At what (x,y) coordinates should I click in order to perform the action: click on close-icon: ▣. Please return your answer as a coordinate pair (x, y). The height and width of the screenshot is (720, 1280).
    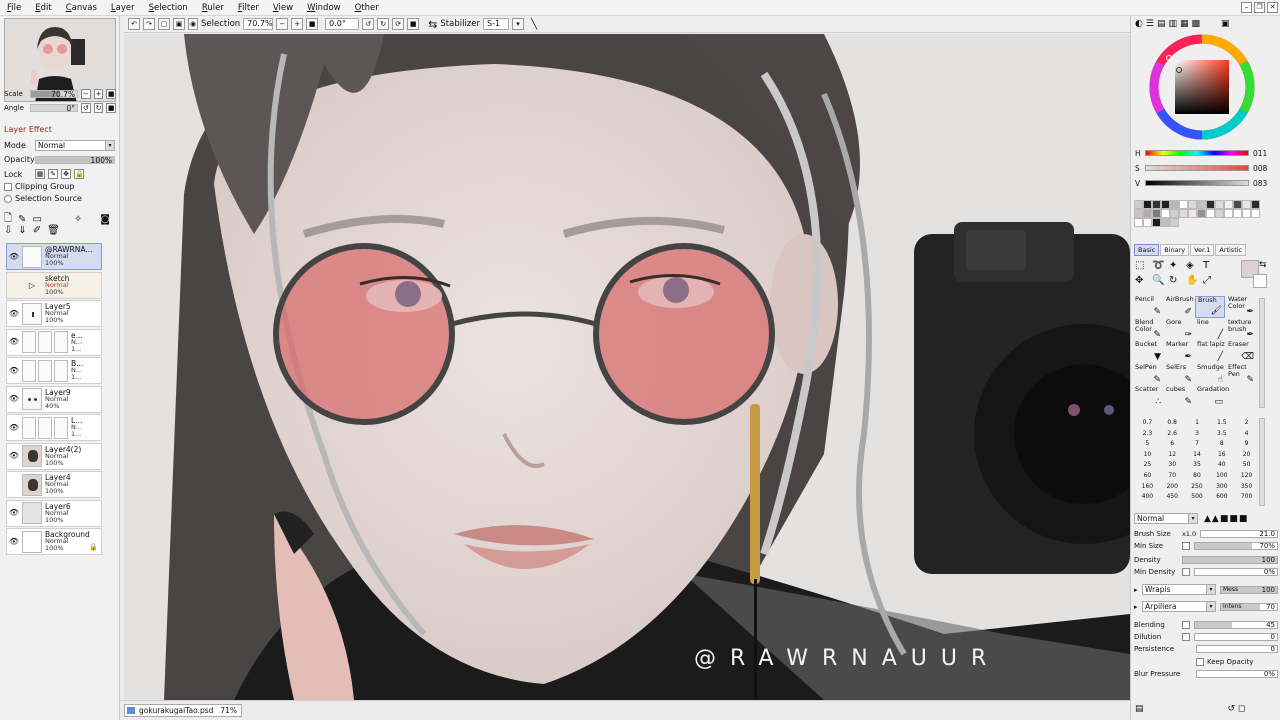
    Looking at the image, I should click on (1225, 24).